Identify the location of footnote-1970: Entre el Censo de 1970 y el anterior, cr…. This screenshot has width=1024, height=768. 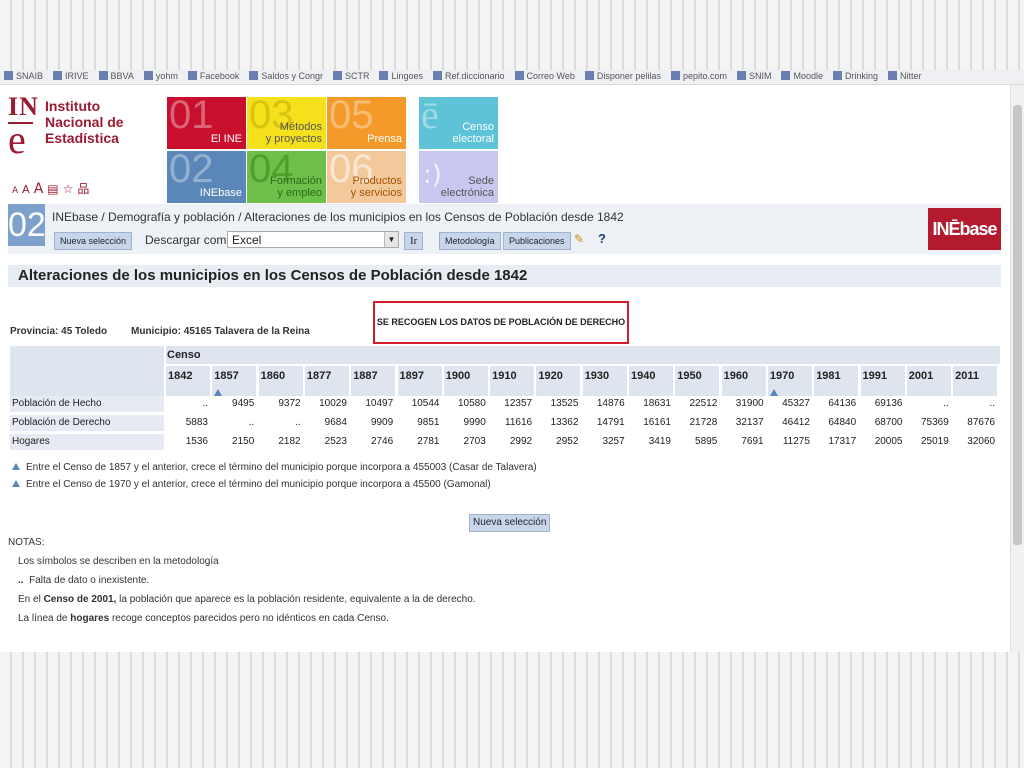
(251, 484).